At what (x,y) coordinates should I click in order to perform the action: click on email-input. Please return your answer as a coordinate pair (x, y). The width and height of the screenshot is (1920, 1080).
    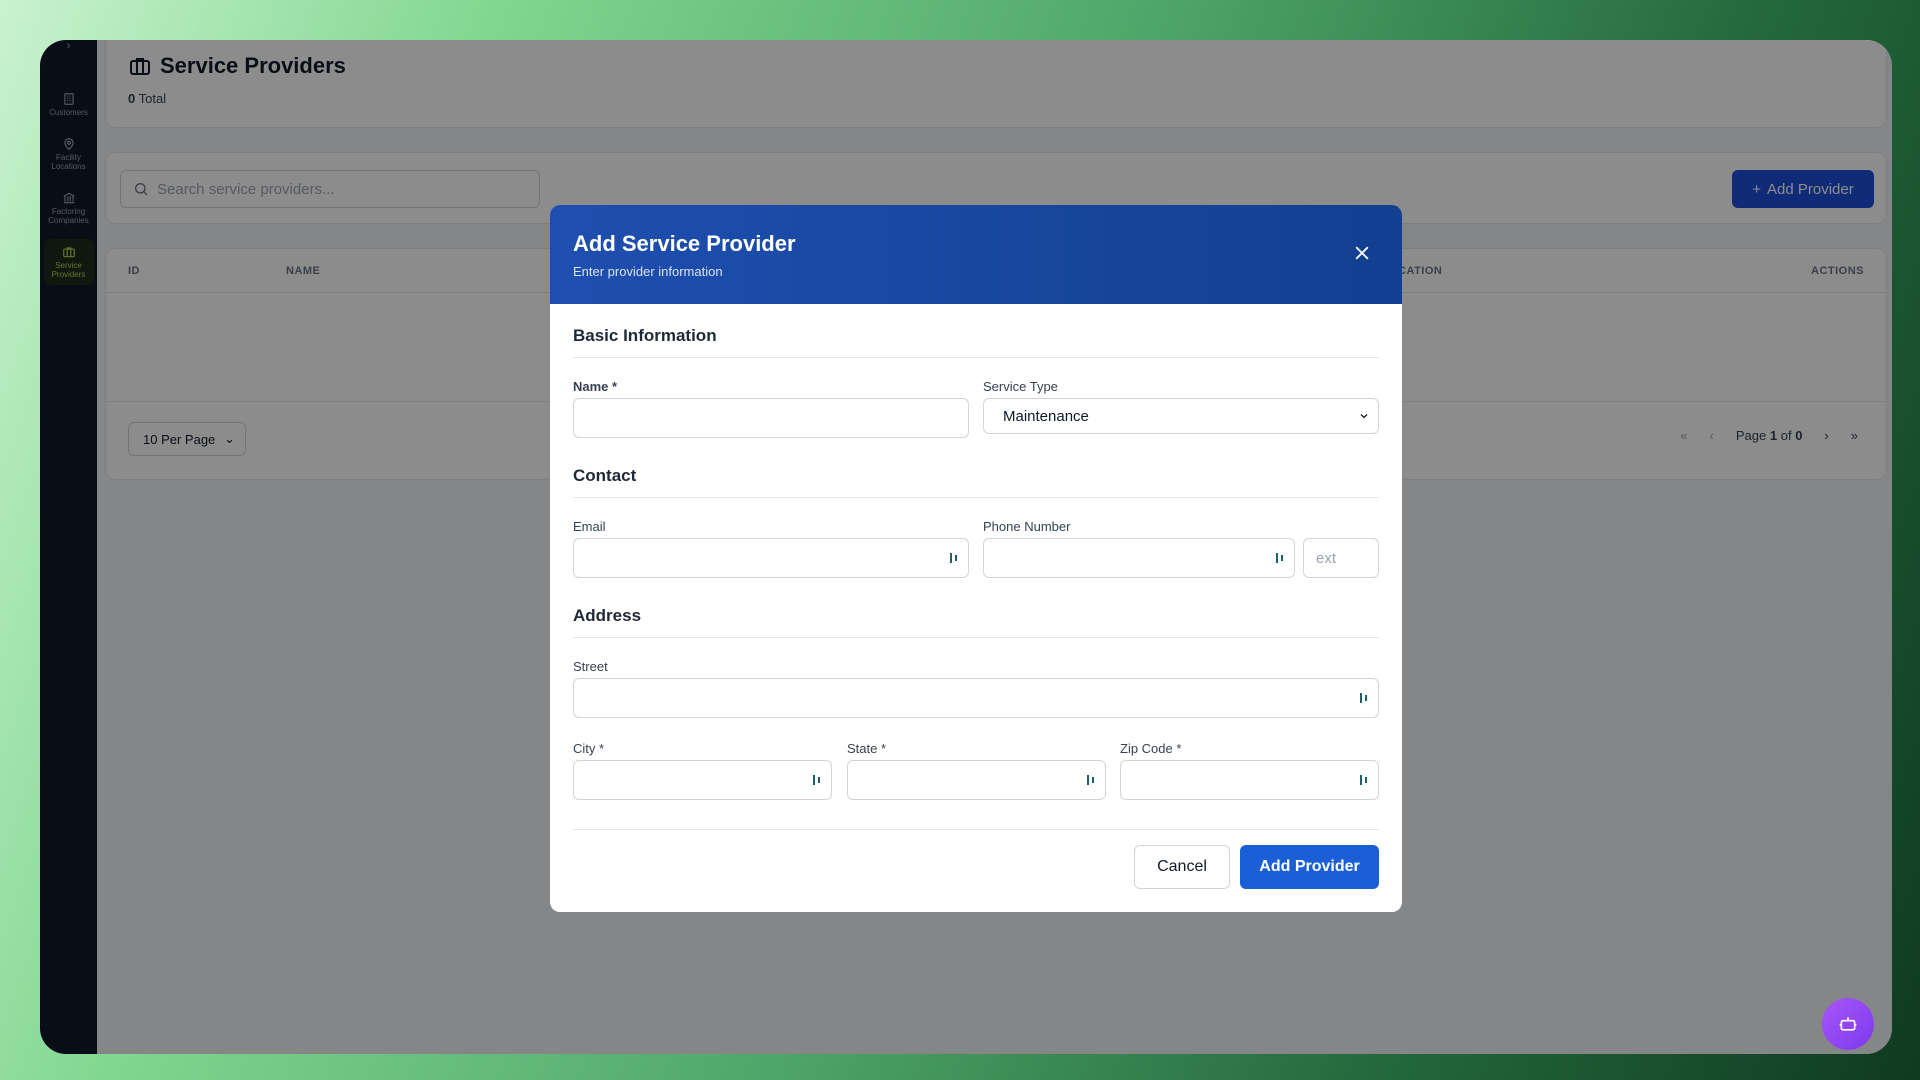
    Looking at the image, I should click on (771, 558).